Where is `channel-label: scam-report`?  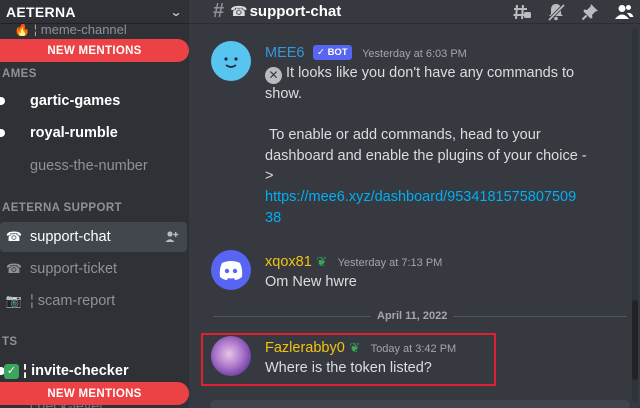 channel-label: scam-report is located at coordinates (76, 301).